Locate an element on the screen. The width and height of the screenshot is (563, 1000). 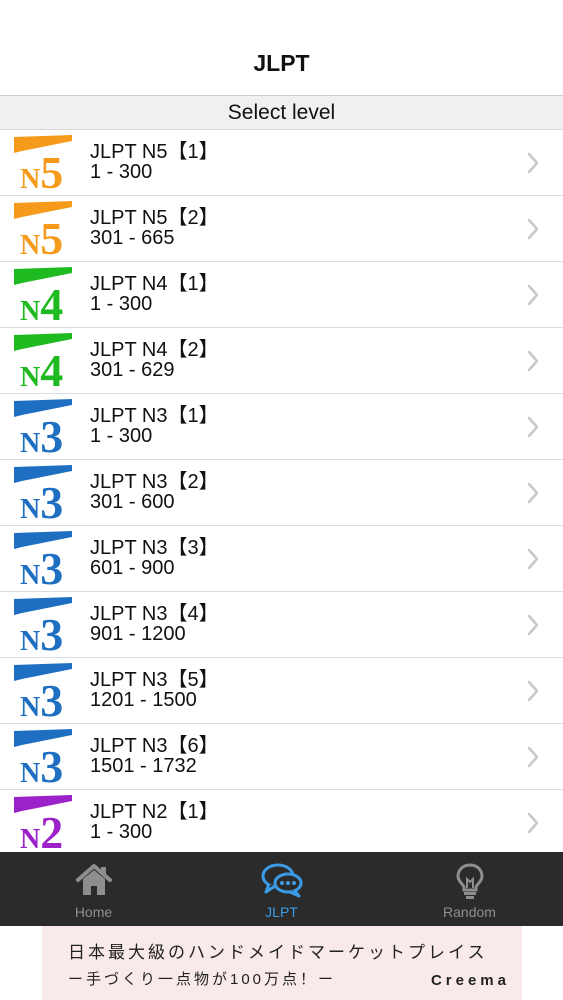
list-item-range: 1201 - 1500 is located at coordinates (143, 700).